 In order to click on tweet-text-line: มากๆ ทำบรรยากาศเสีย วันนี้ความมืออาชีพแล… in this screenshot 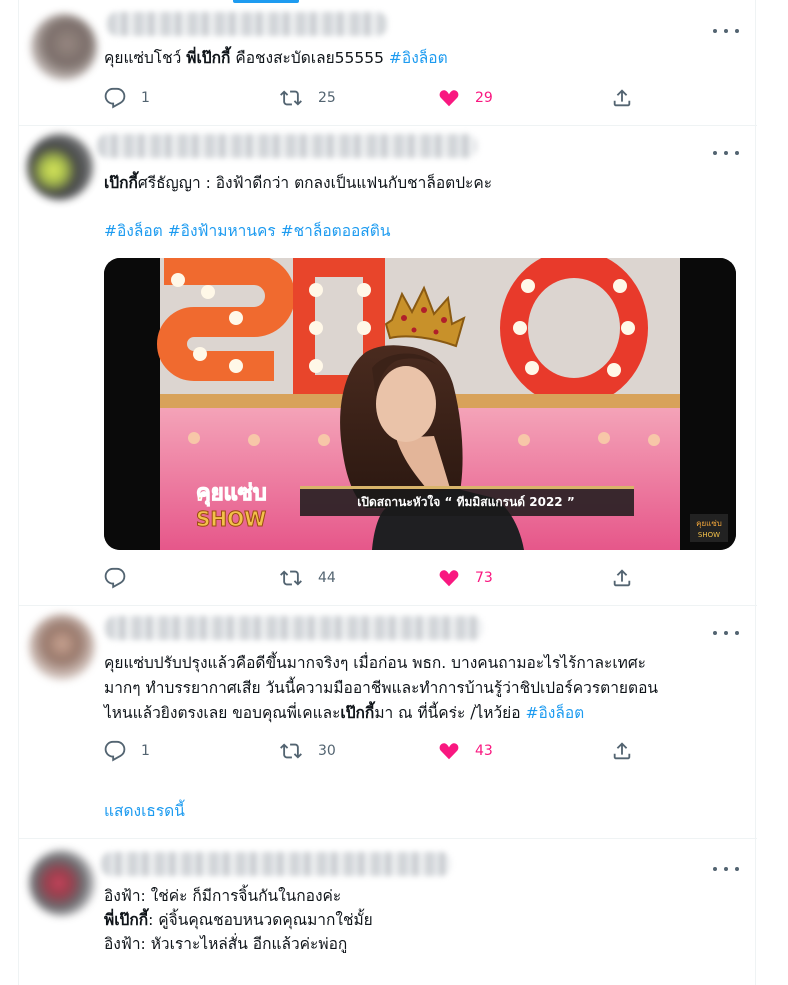, I will do `click(381, 688)`.